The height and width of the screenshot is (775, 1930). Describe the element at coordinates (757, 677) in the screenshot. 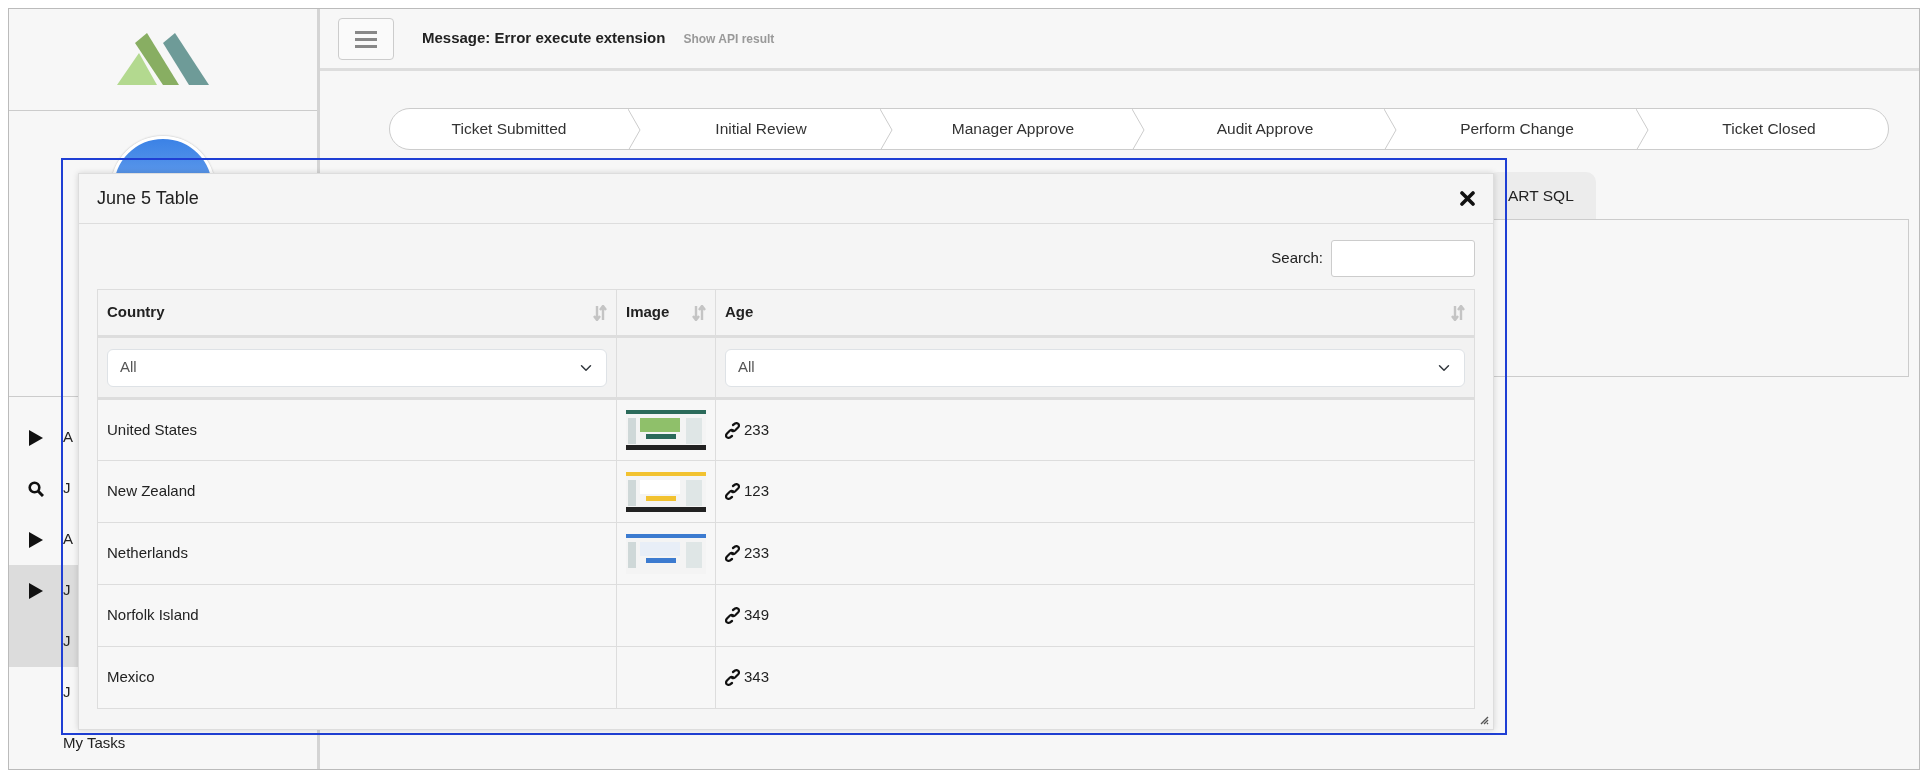

I see `table-cell-text: 343` at that location.